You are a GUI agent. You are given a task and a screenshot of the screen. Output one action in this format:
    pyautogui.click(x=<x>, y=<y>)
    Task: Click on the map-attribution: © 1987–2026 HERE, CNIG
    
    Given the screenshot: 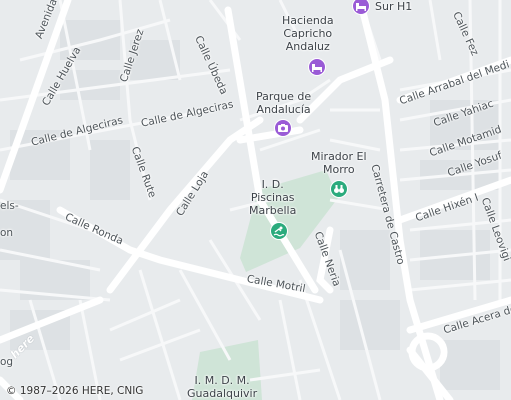 What is the action you would take?
    pyautogui.click(x=75, y=391)
    